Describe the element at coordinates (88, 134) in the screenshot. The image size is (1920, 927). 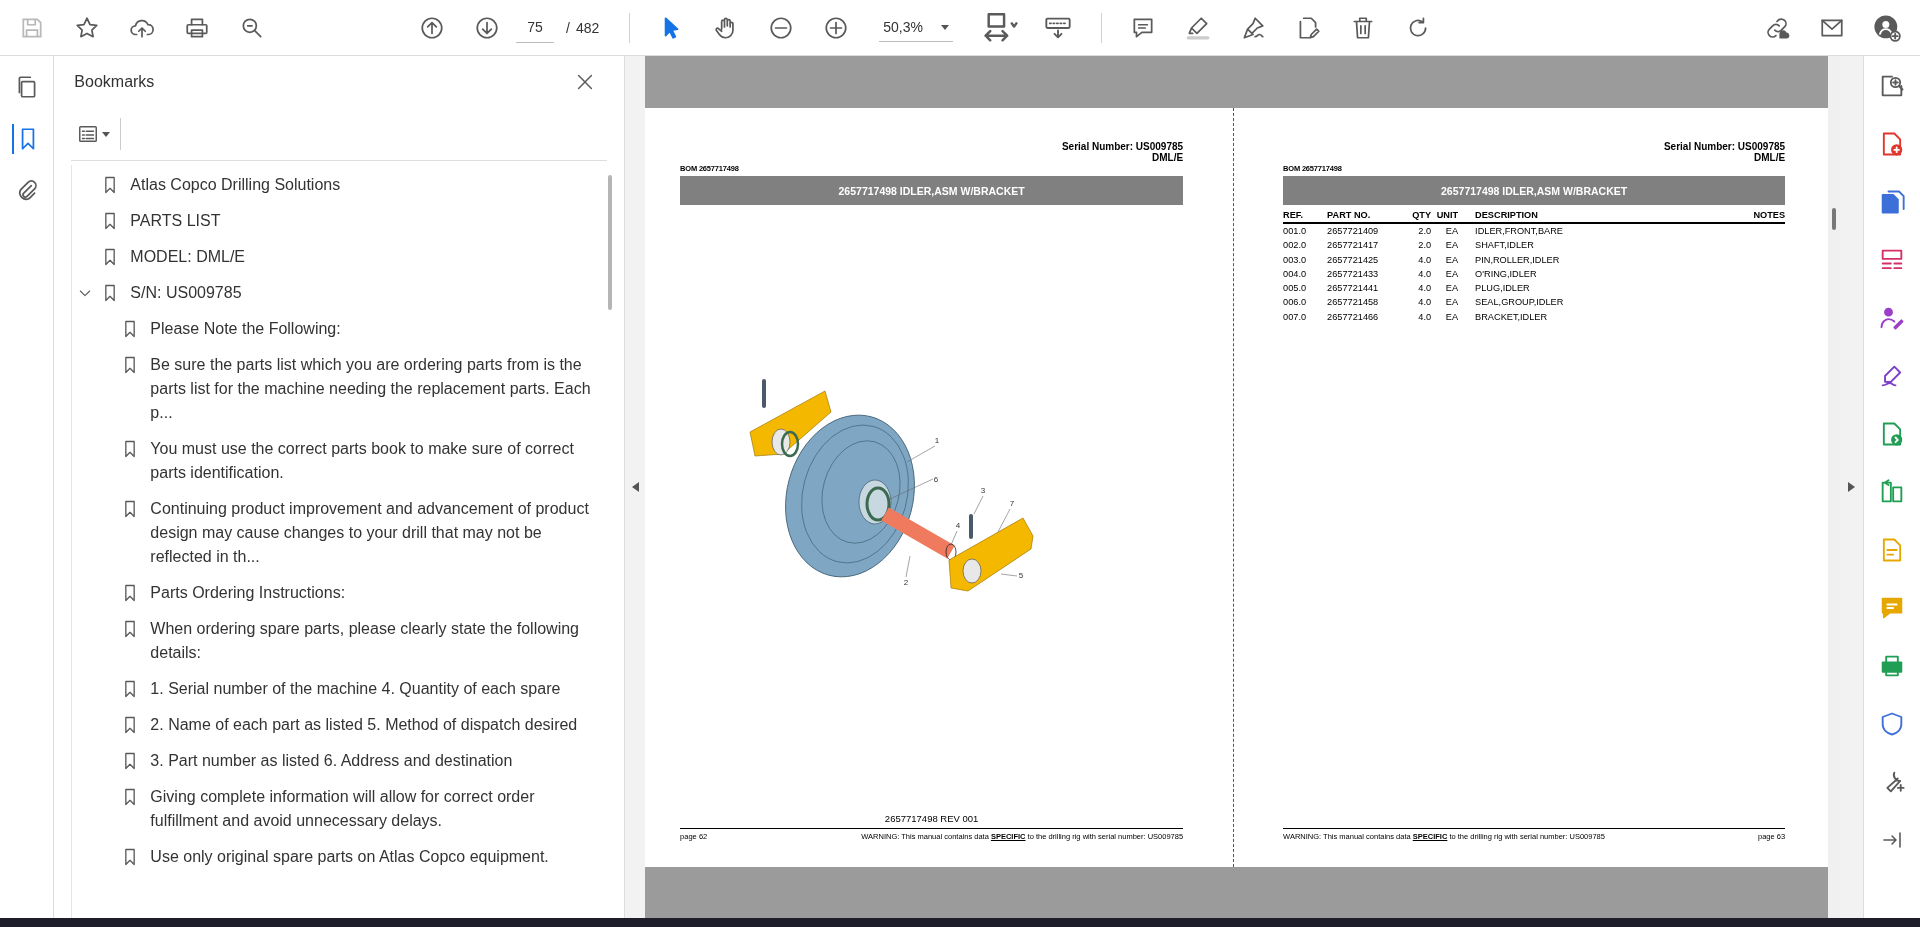
I see `list-icon` at that location.